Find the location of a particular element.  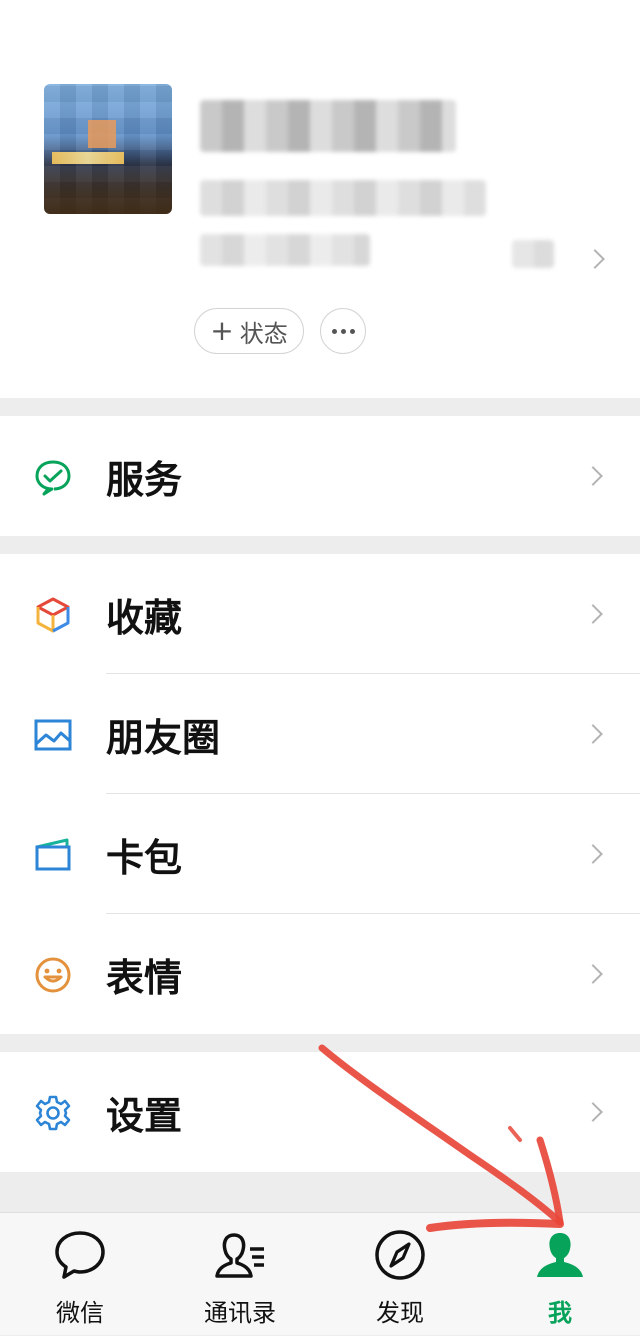

bottom-tab-bar: 微信 通讯录 发现 我 is located at coordinates (320, 1273).